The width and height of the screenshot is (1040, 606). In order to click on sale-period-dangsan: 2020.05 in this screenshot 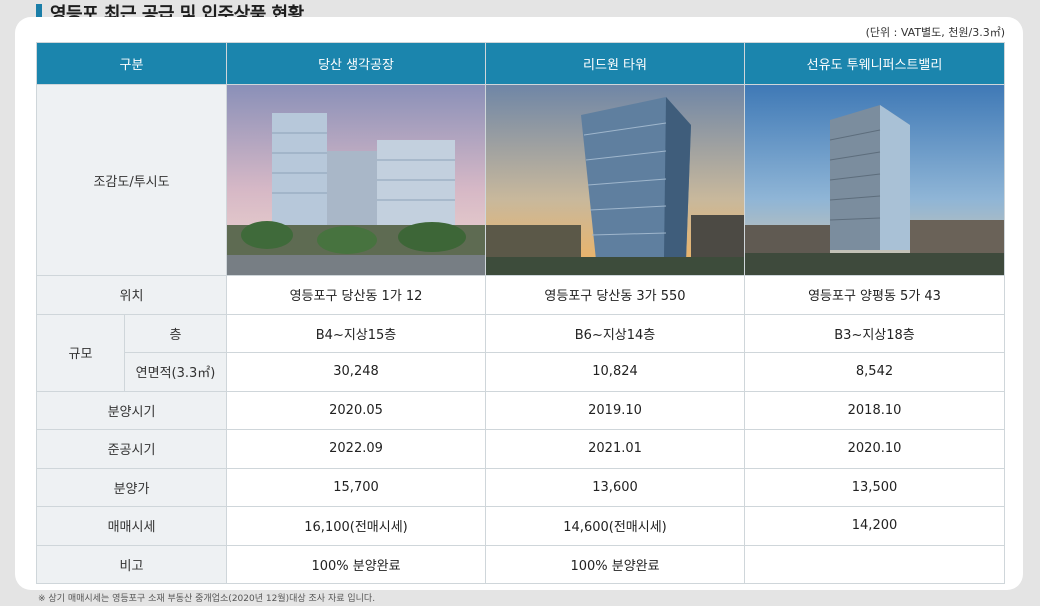, I will do `click(356, 410)`.